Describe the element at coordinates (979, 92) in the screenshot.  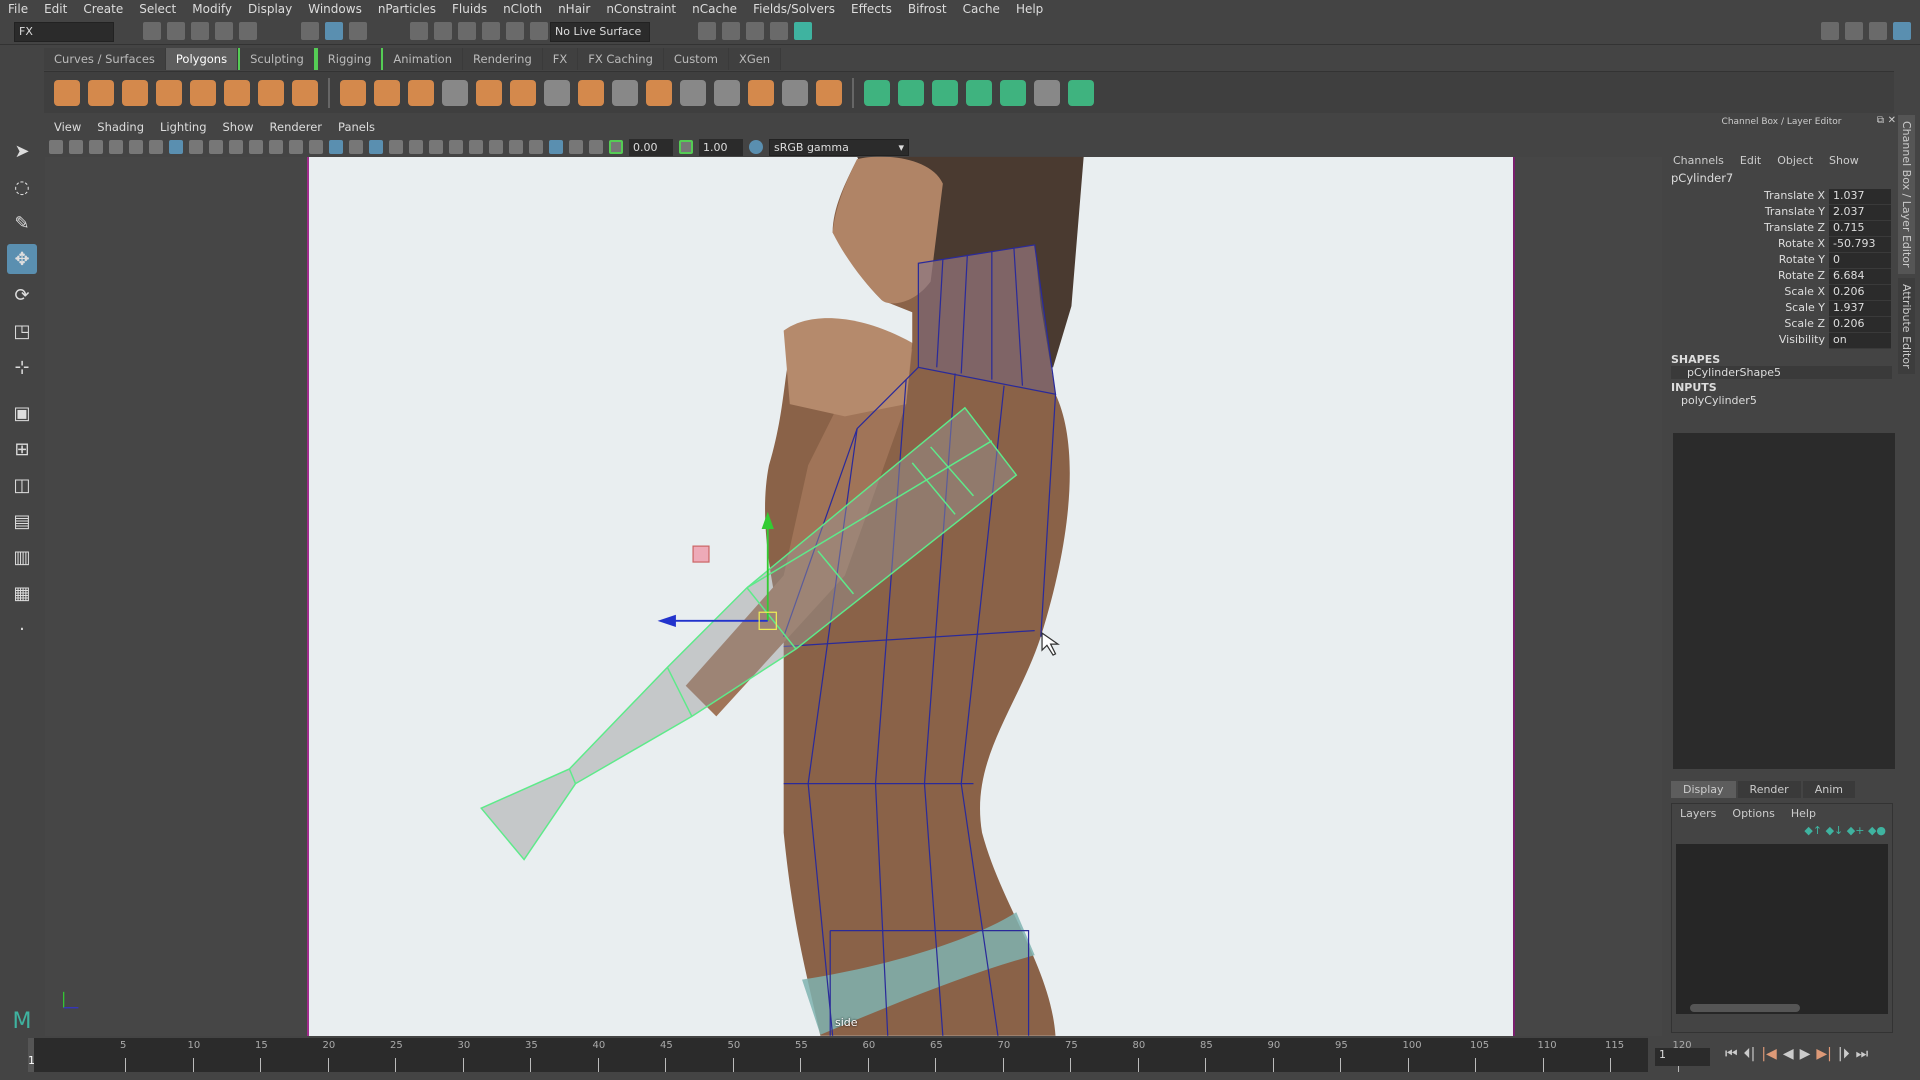
I see `uv-automatic-icon` at that location.